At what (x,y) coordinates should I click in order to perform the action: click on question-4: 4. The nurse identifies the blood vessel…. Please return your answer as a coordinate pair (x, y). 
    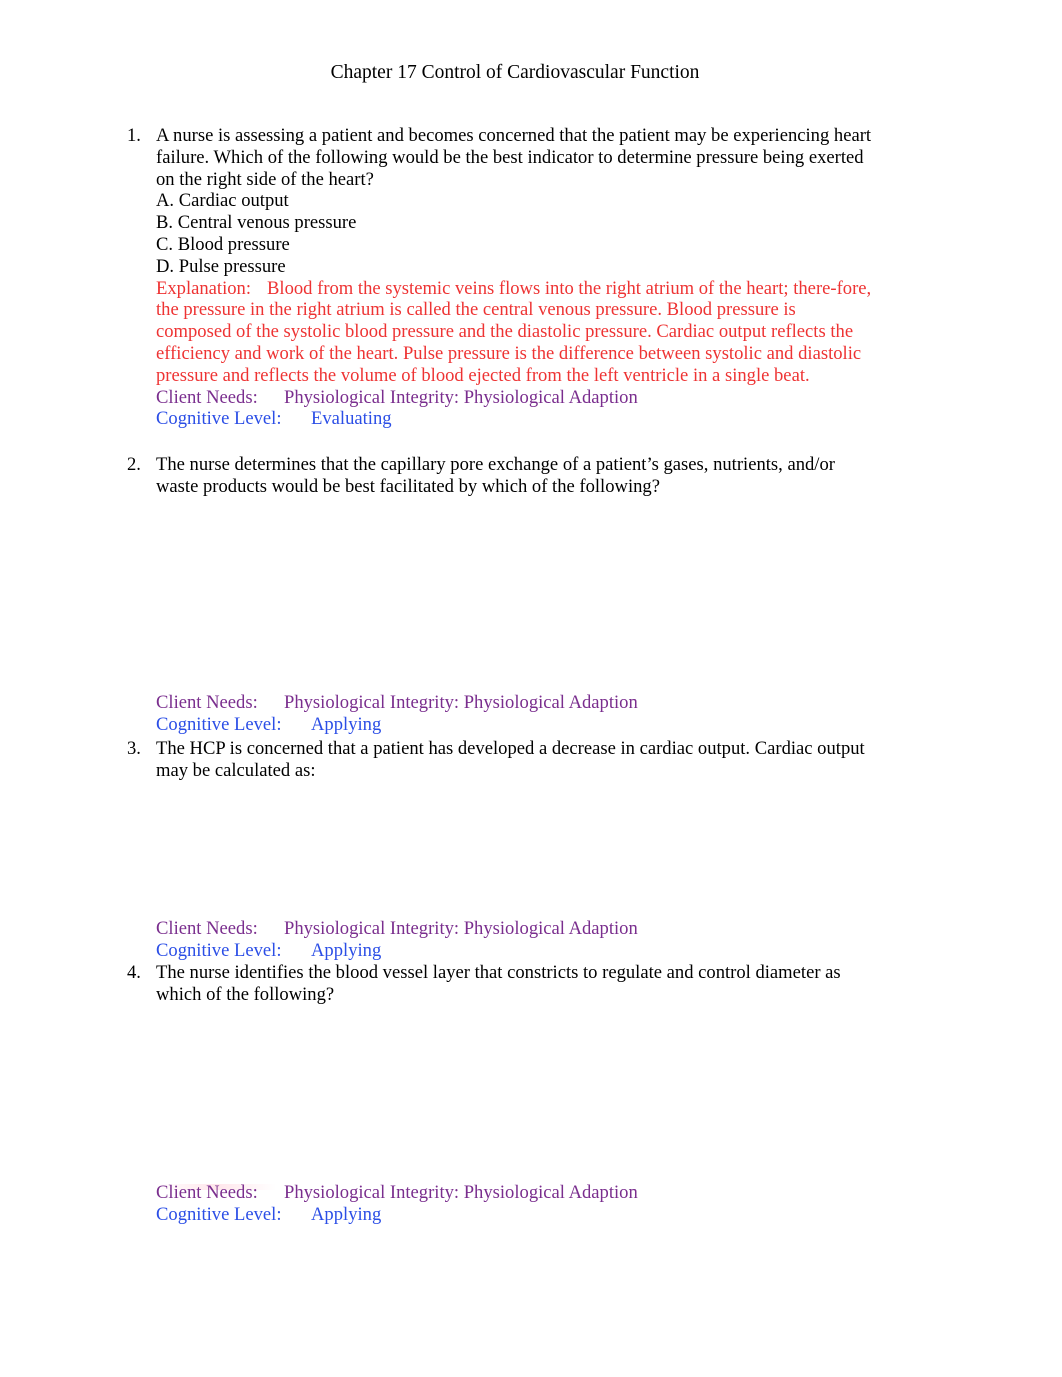
    Looking at the image, I should click on (499, 984).